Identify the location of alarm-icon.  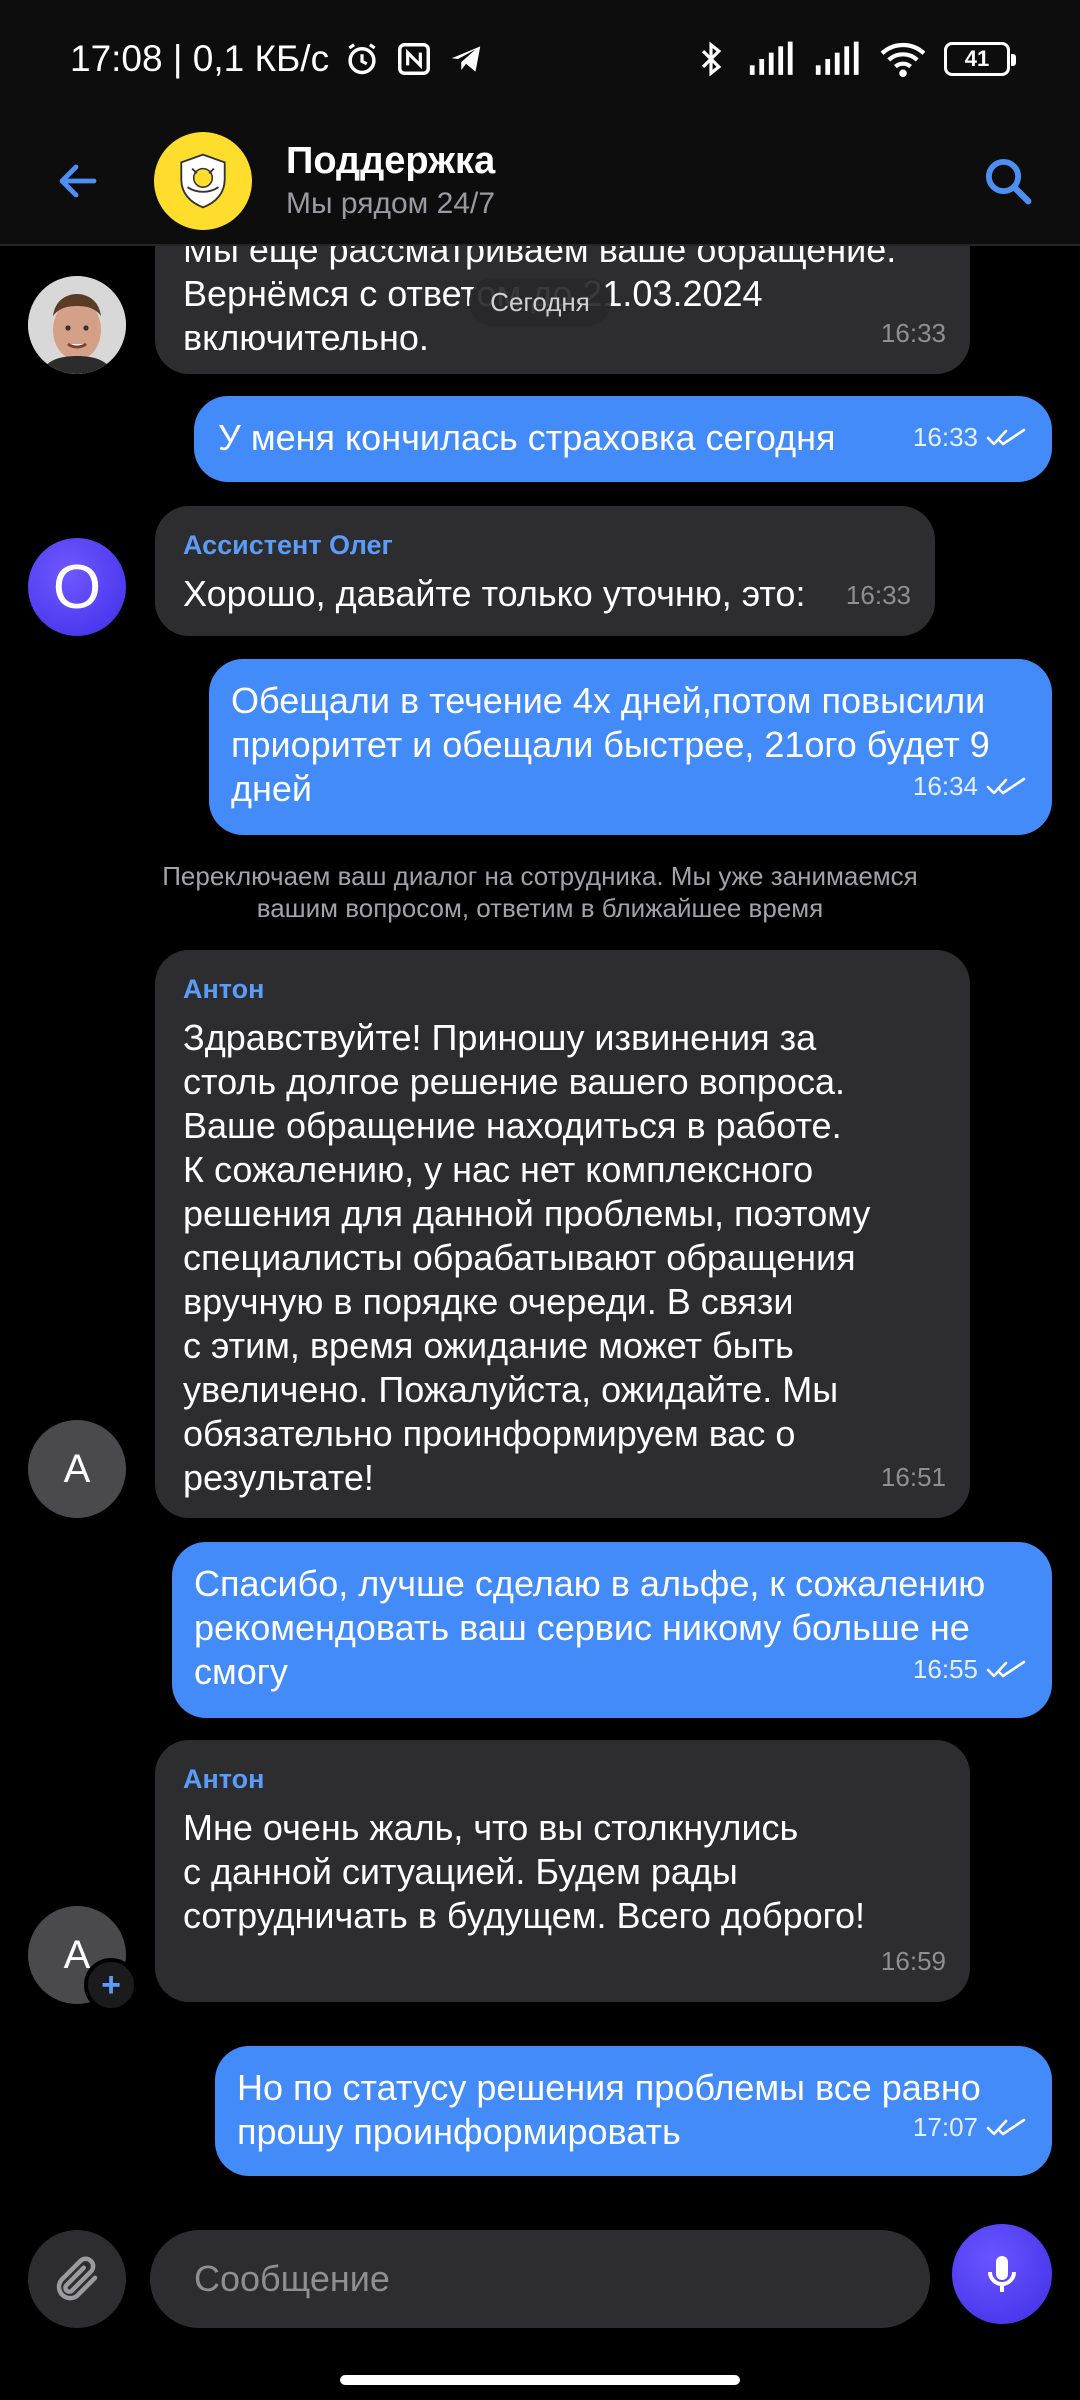
(362, 59).